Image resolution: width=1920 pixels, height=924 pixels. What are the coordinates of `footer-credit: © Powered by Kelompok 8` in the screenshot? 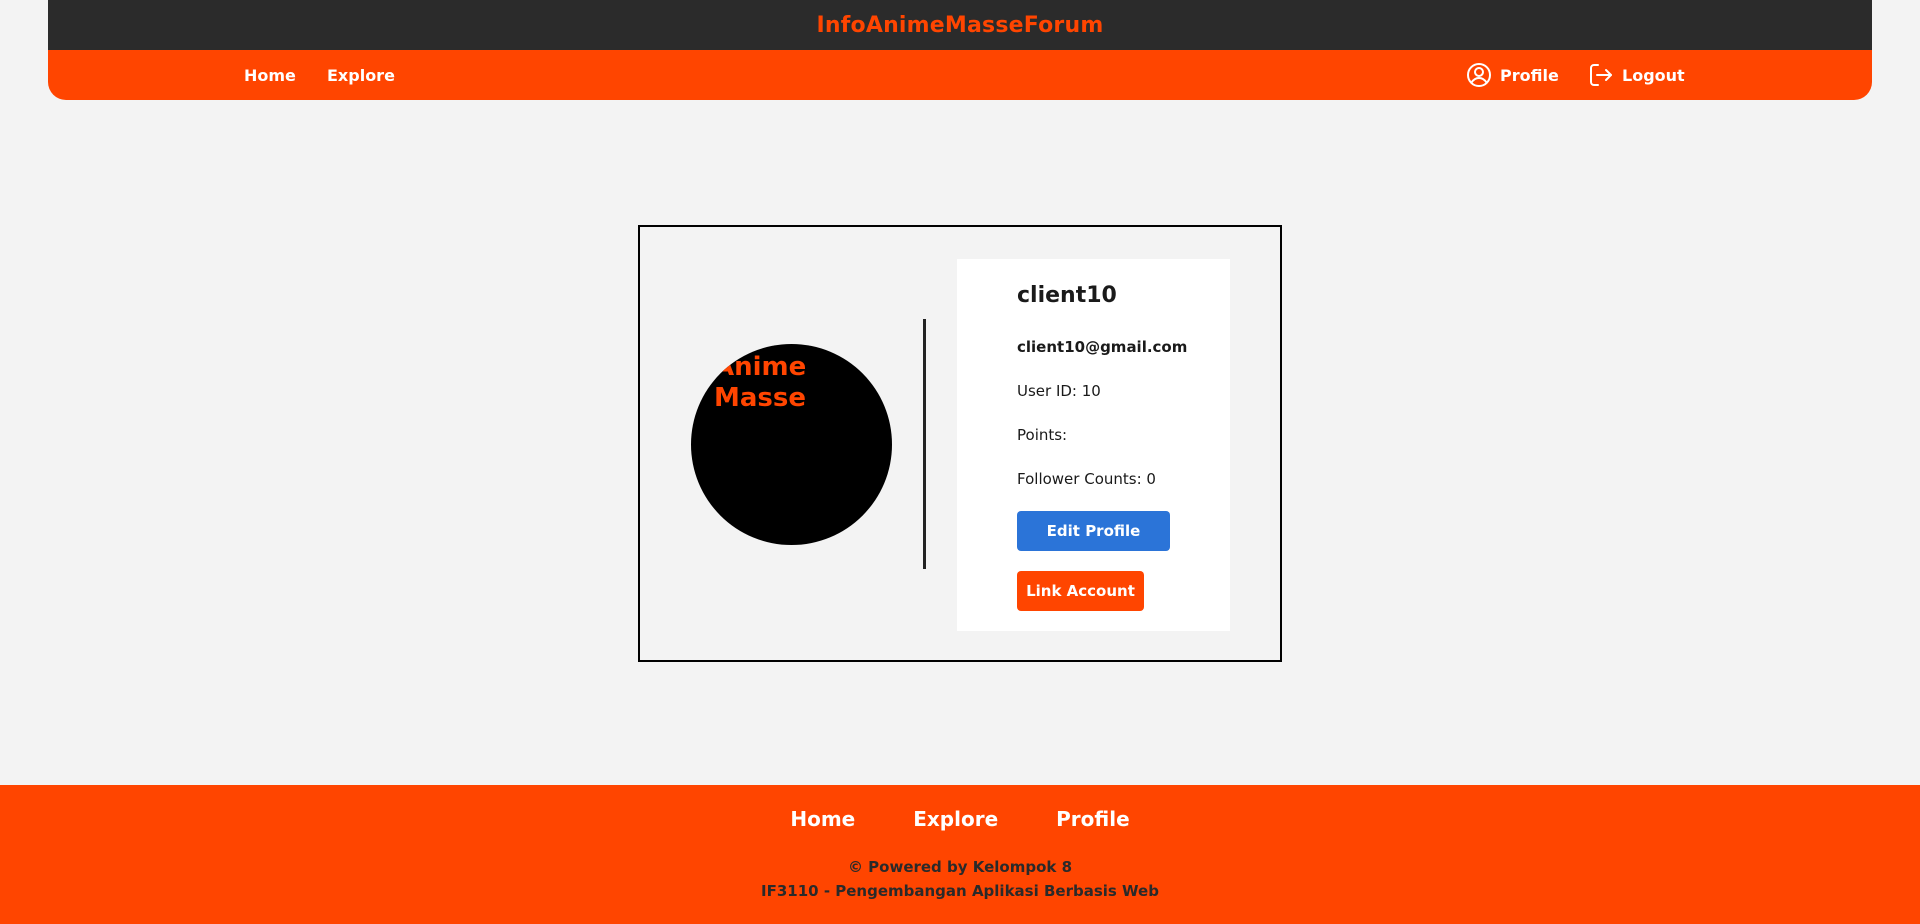 It's located at (960, 867).